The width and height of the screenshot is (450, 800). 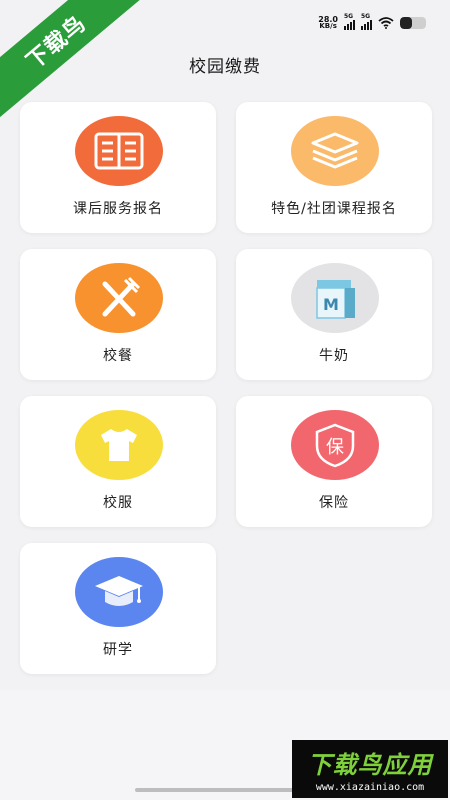 What do you see at coordinates (118, 209) in the screenshot?
I see `service-label: 课后服务报名` at bounding box center [118, 209].